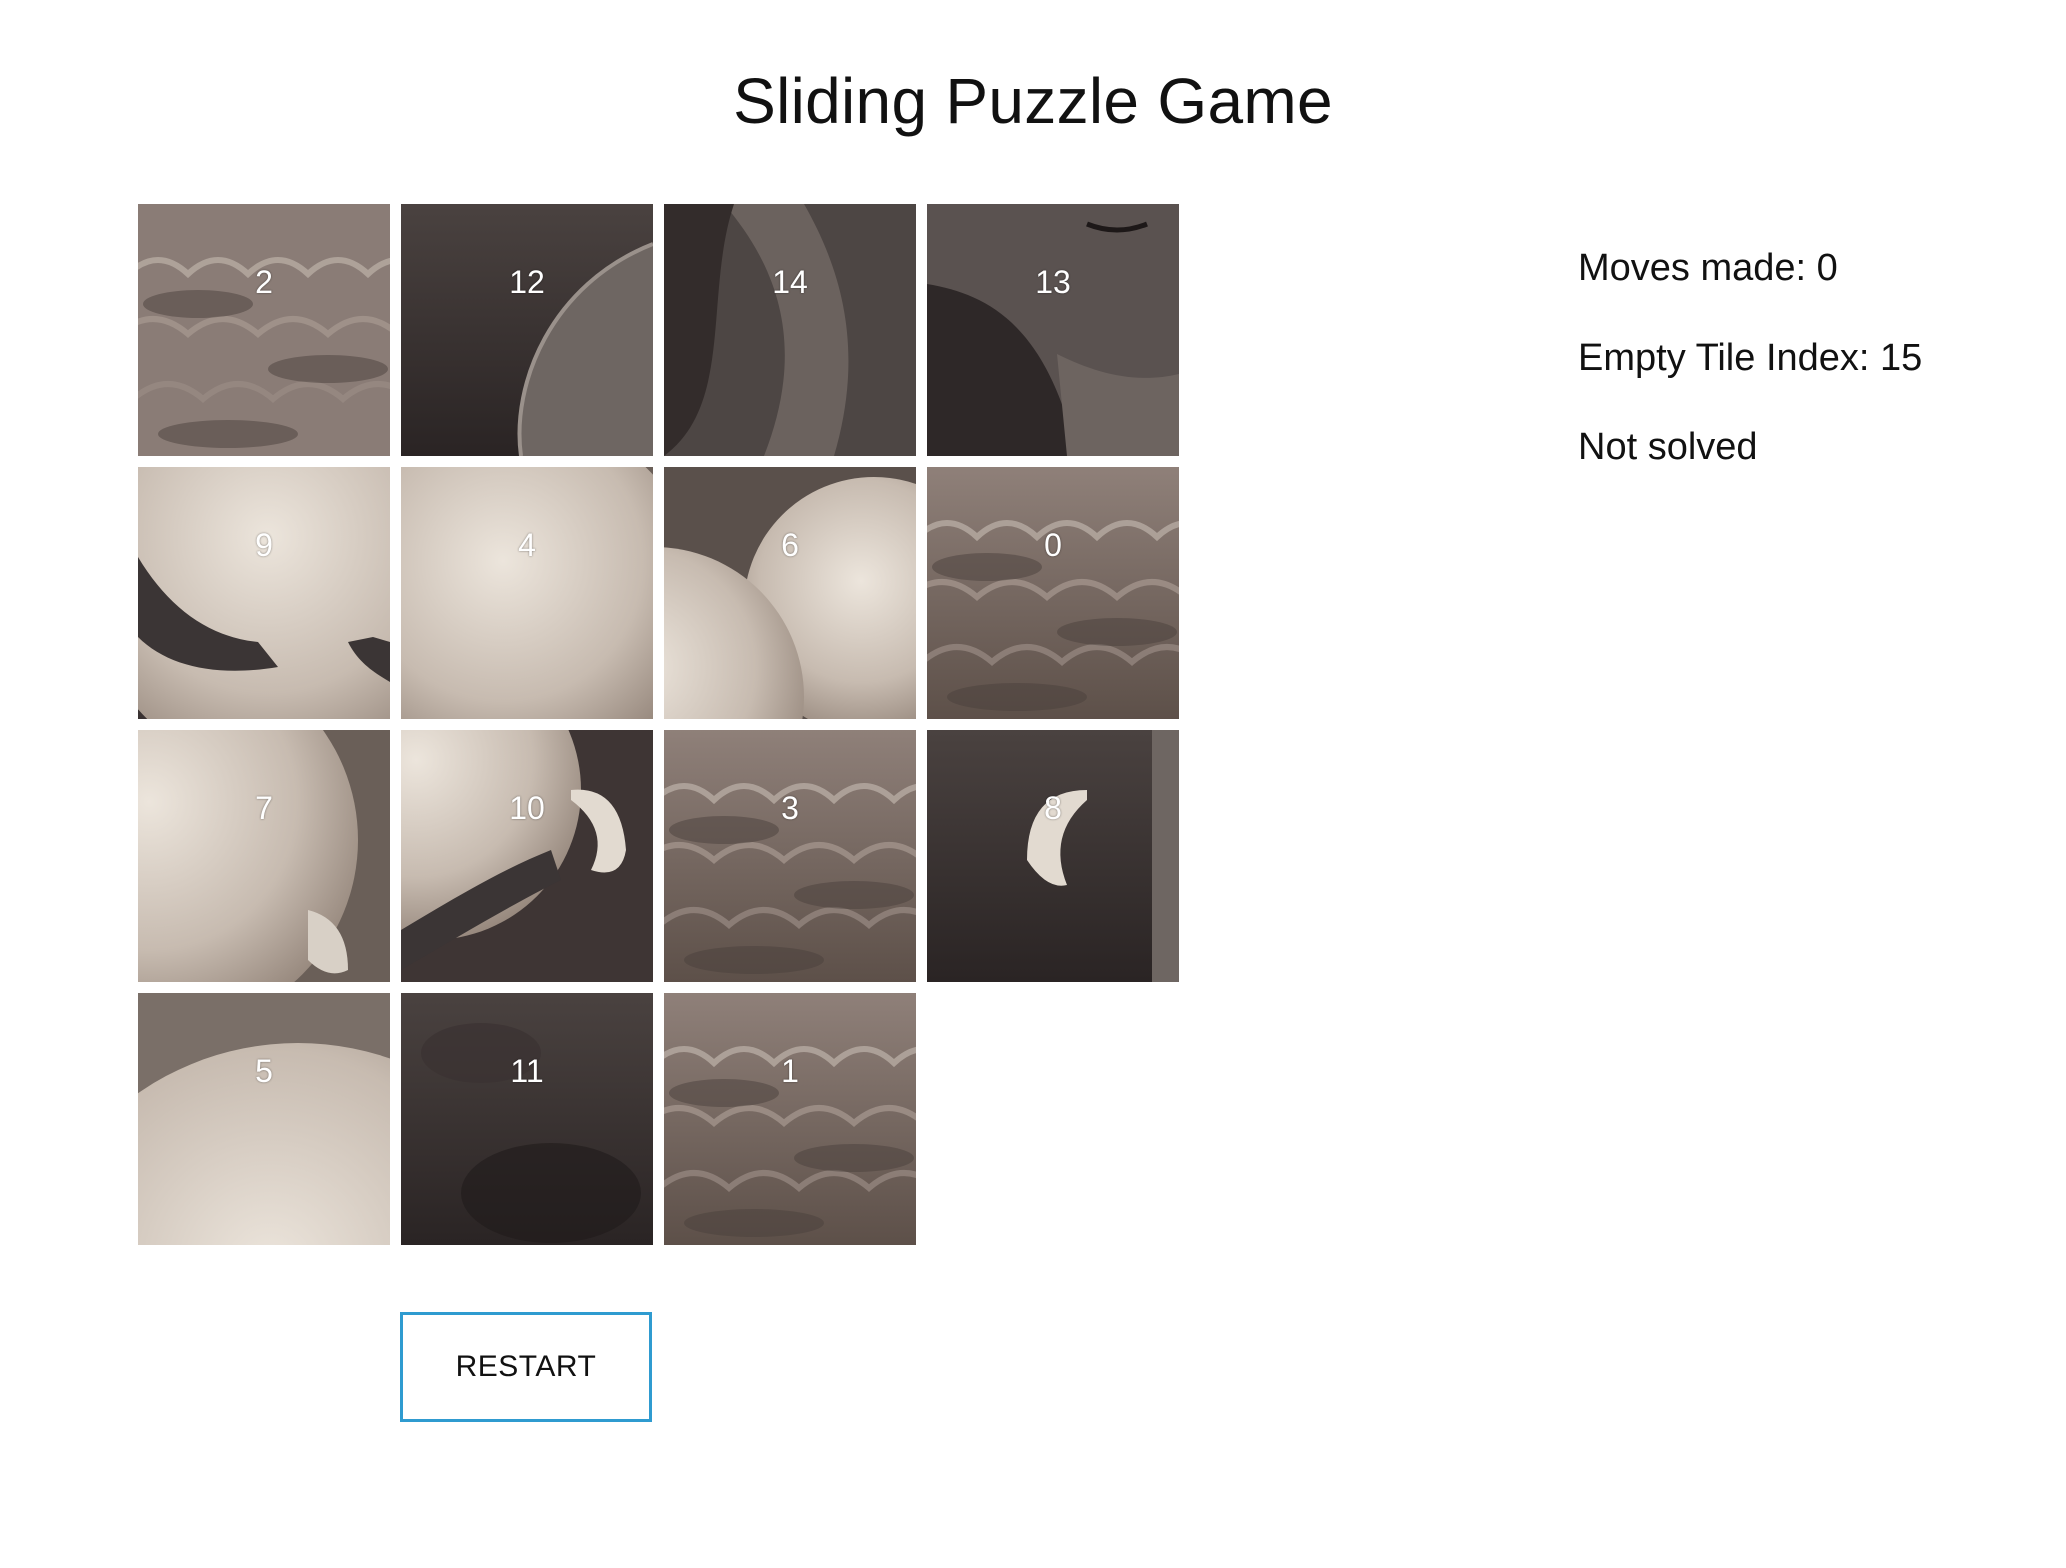  I want to click on puzzle-tile-11: 11, so click(527, 1119).